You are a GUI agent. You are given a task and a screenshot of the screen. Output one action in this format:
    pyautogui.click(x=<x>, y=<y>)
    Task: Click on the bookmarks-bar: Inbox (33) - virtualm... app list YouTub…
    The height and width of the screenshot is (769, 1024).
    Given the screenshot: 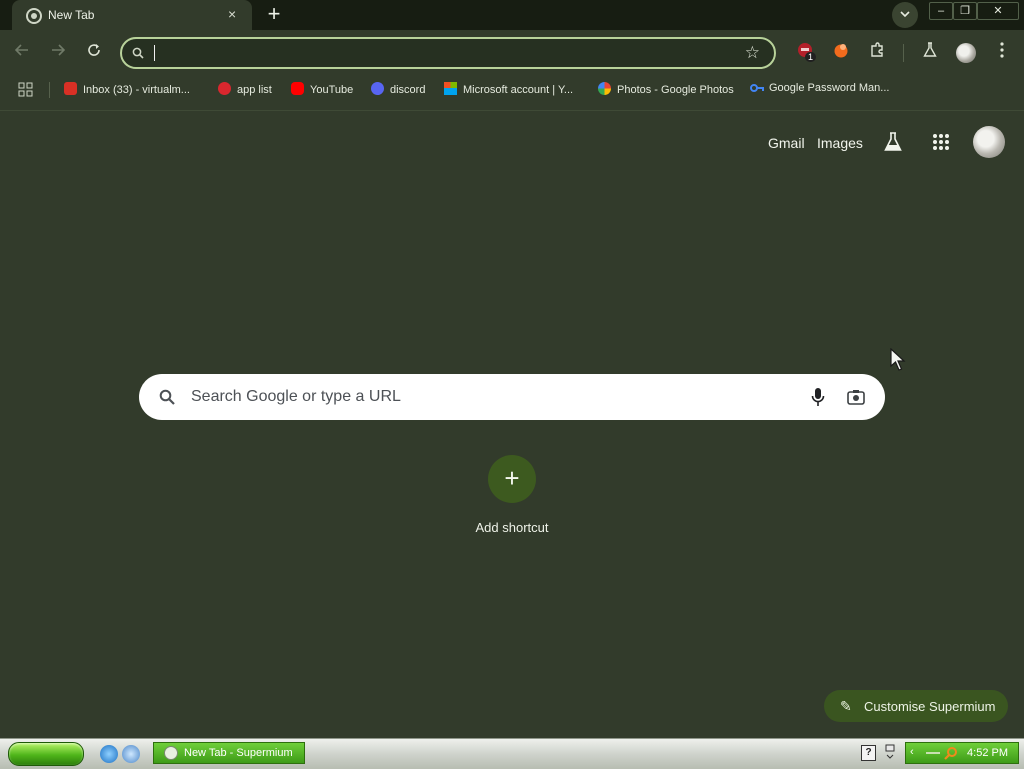 What is the action you would take?
    pyautogui.click(x=512, y=90)
    